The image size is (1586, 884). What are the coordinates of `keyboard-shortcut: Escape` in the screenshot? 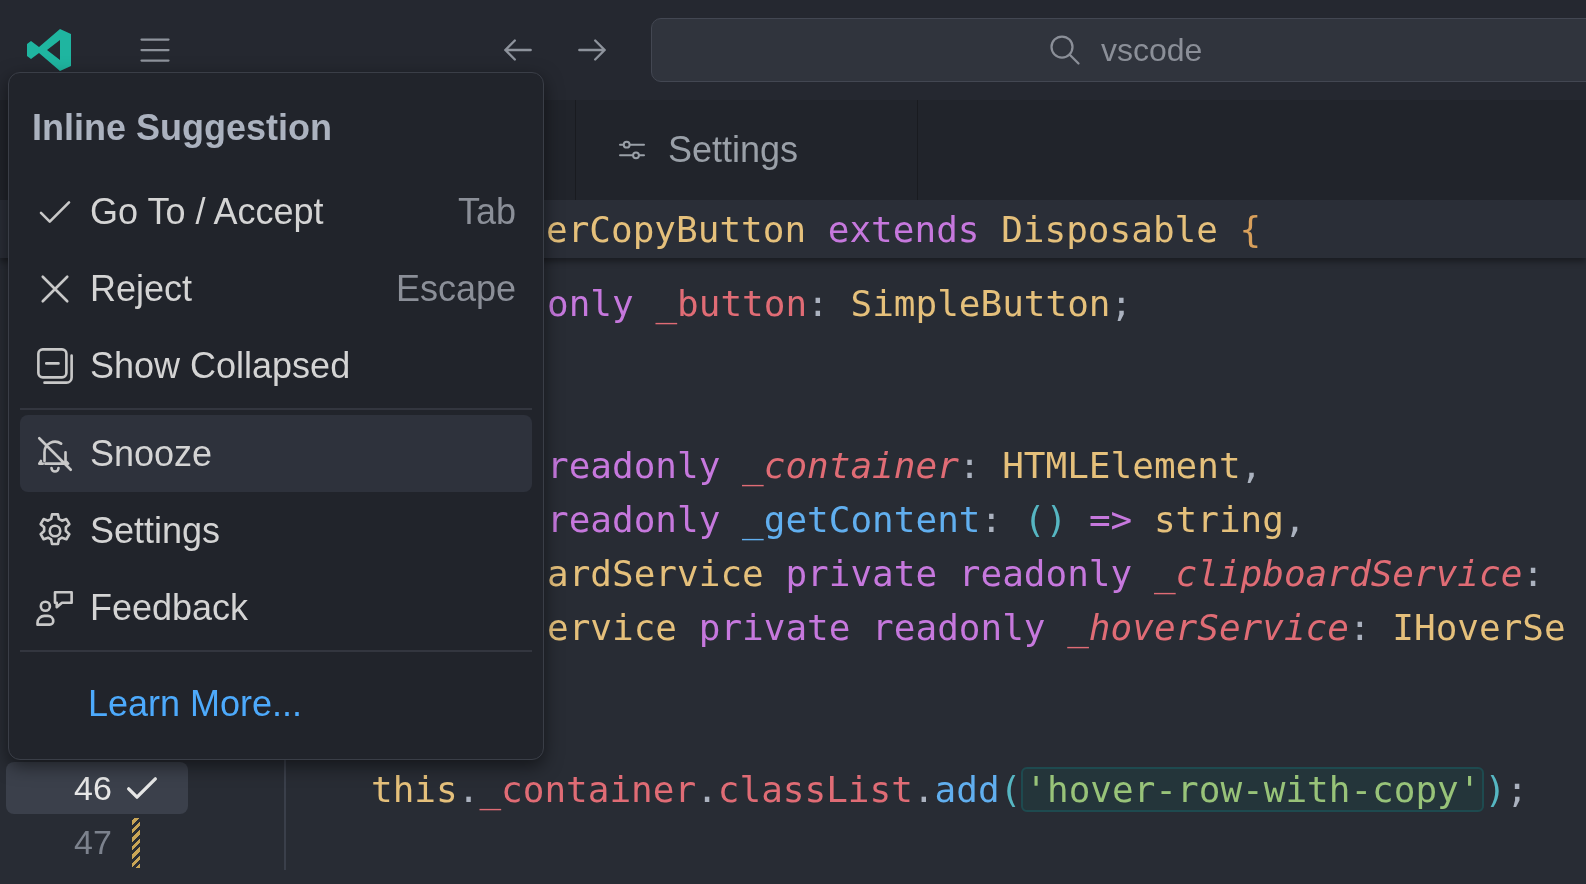 It's located at (455, 288).